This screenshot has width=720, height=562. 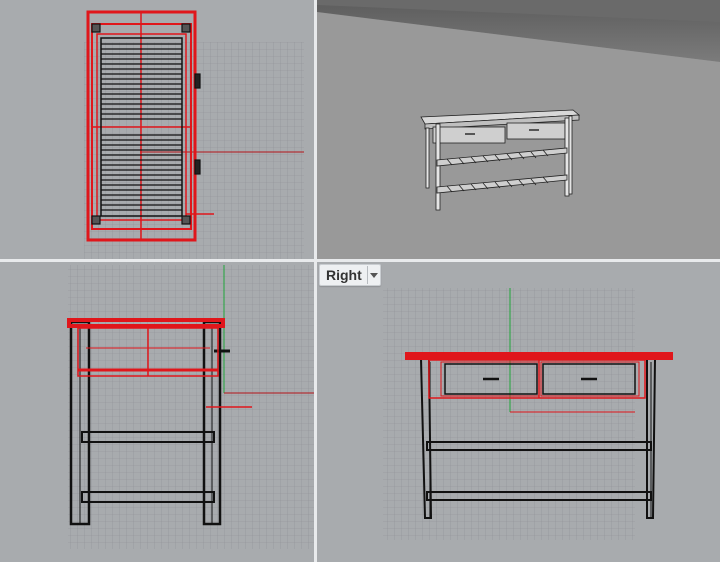 What do you see at coordinates (373, 275) in the screenshot?
I see `viewport-menu-arrow-icon` at bounding box center [373, 275].